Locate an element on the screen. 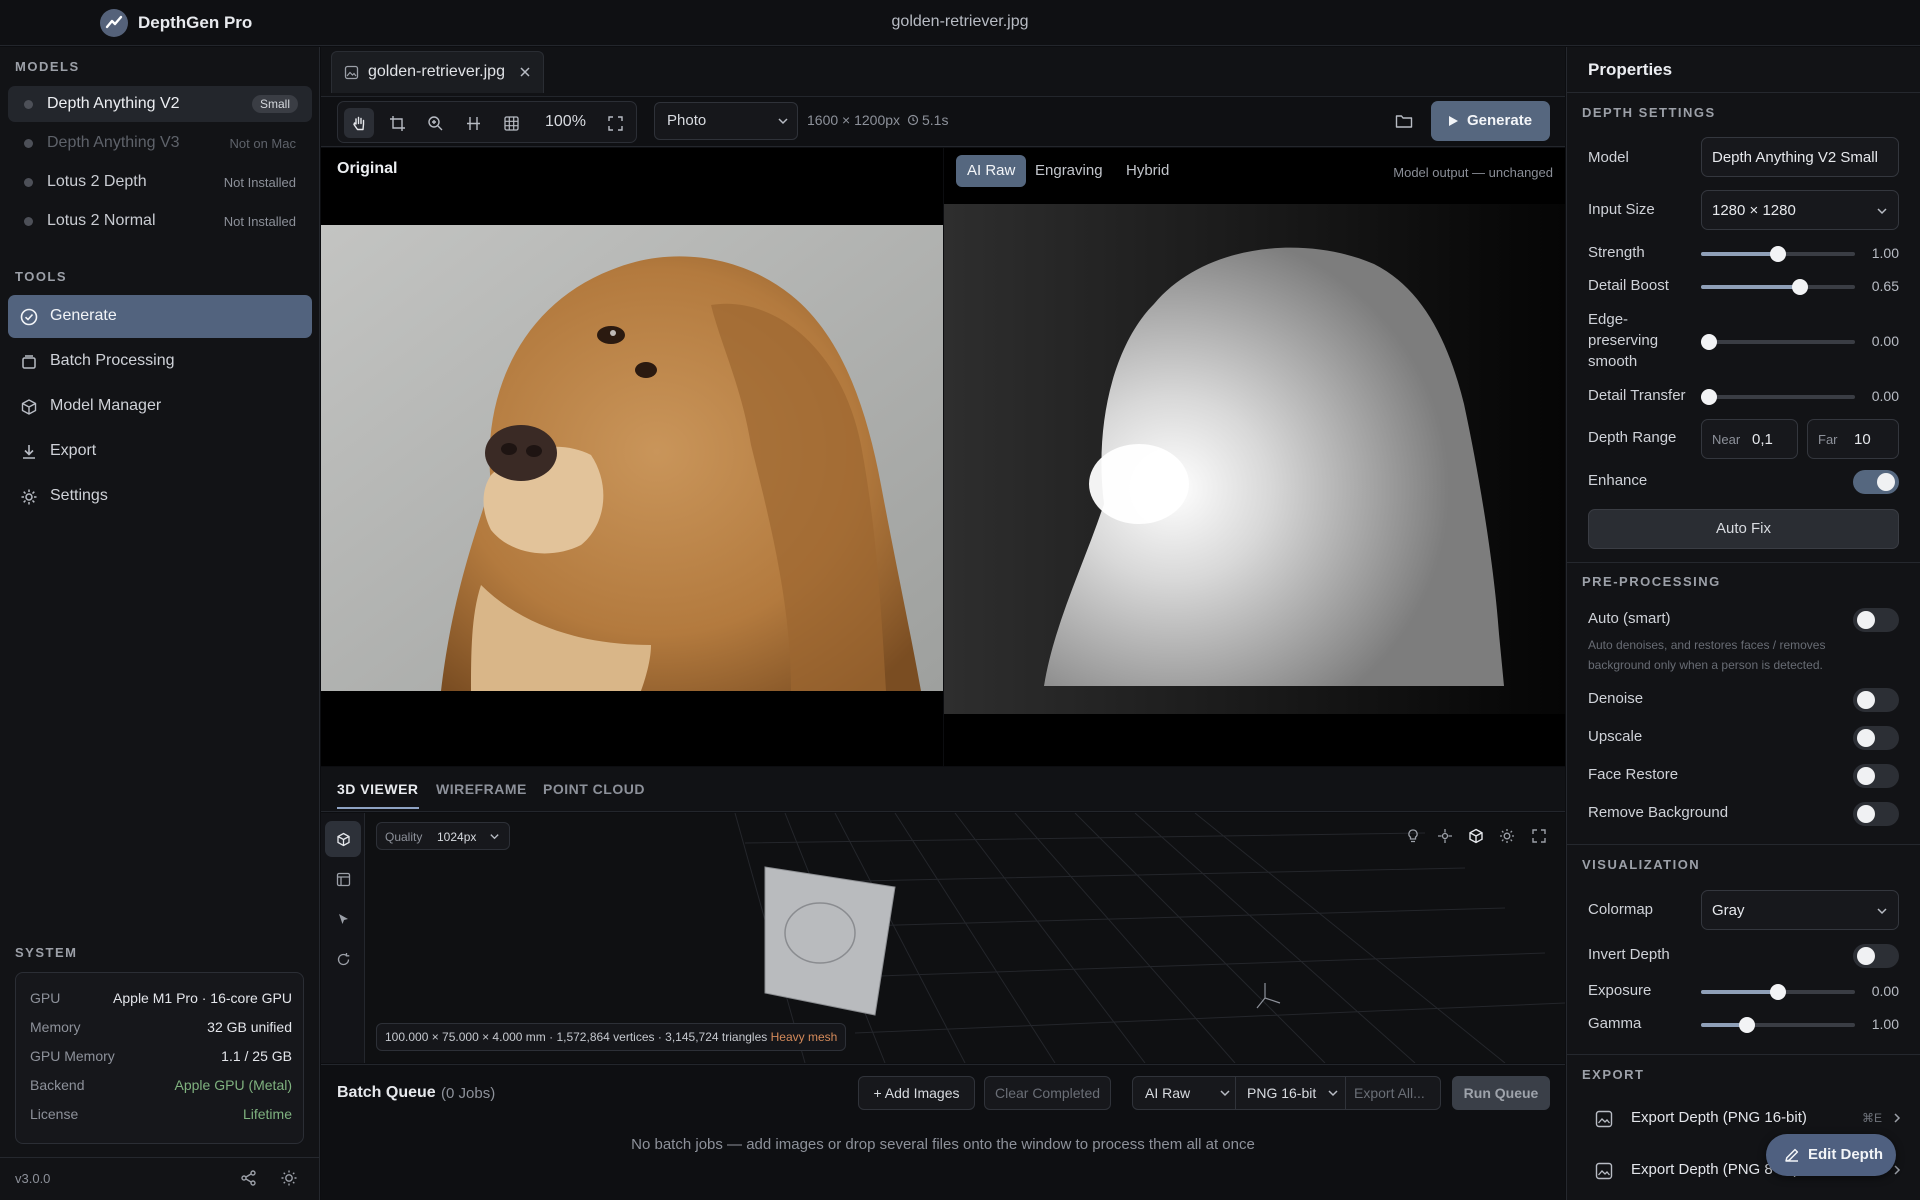  tool-batch-processing: Batch Processing is located at coordinates (160, 361).